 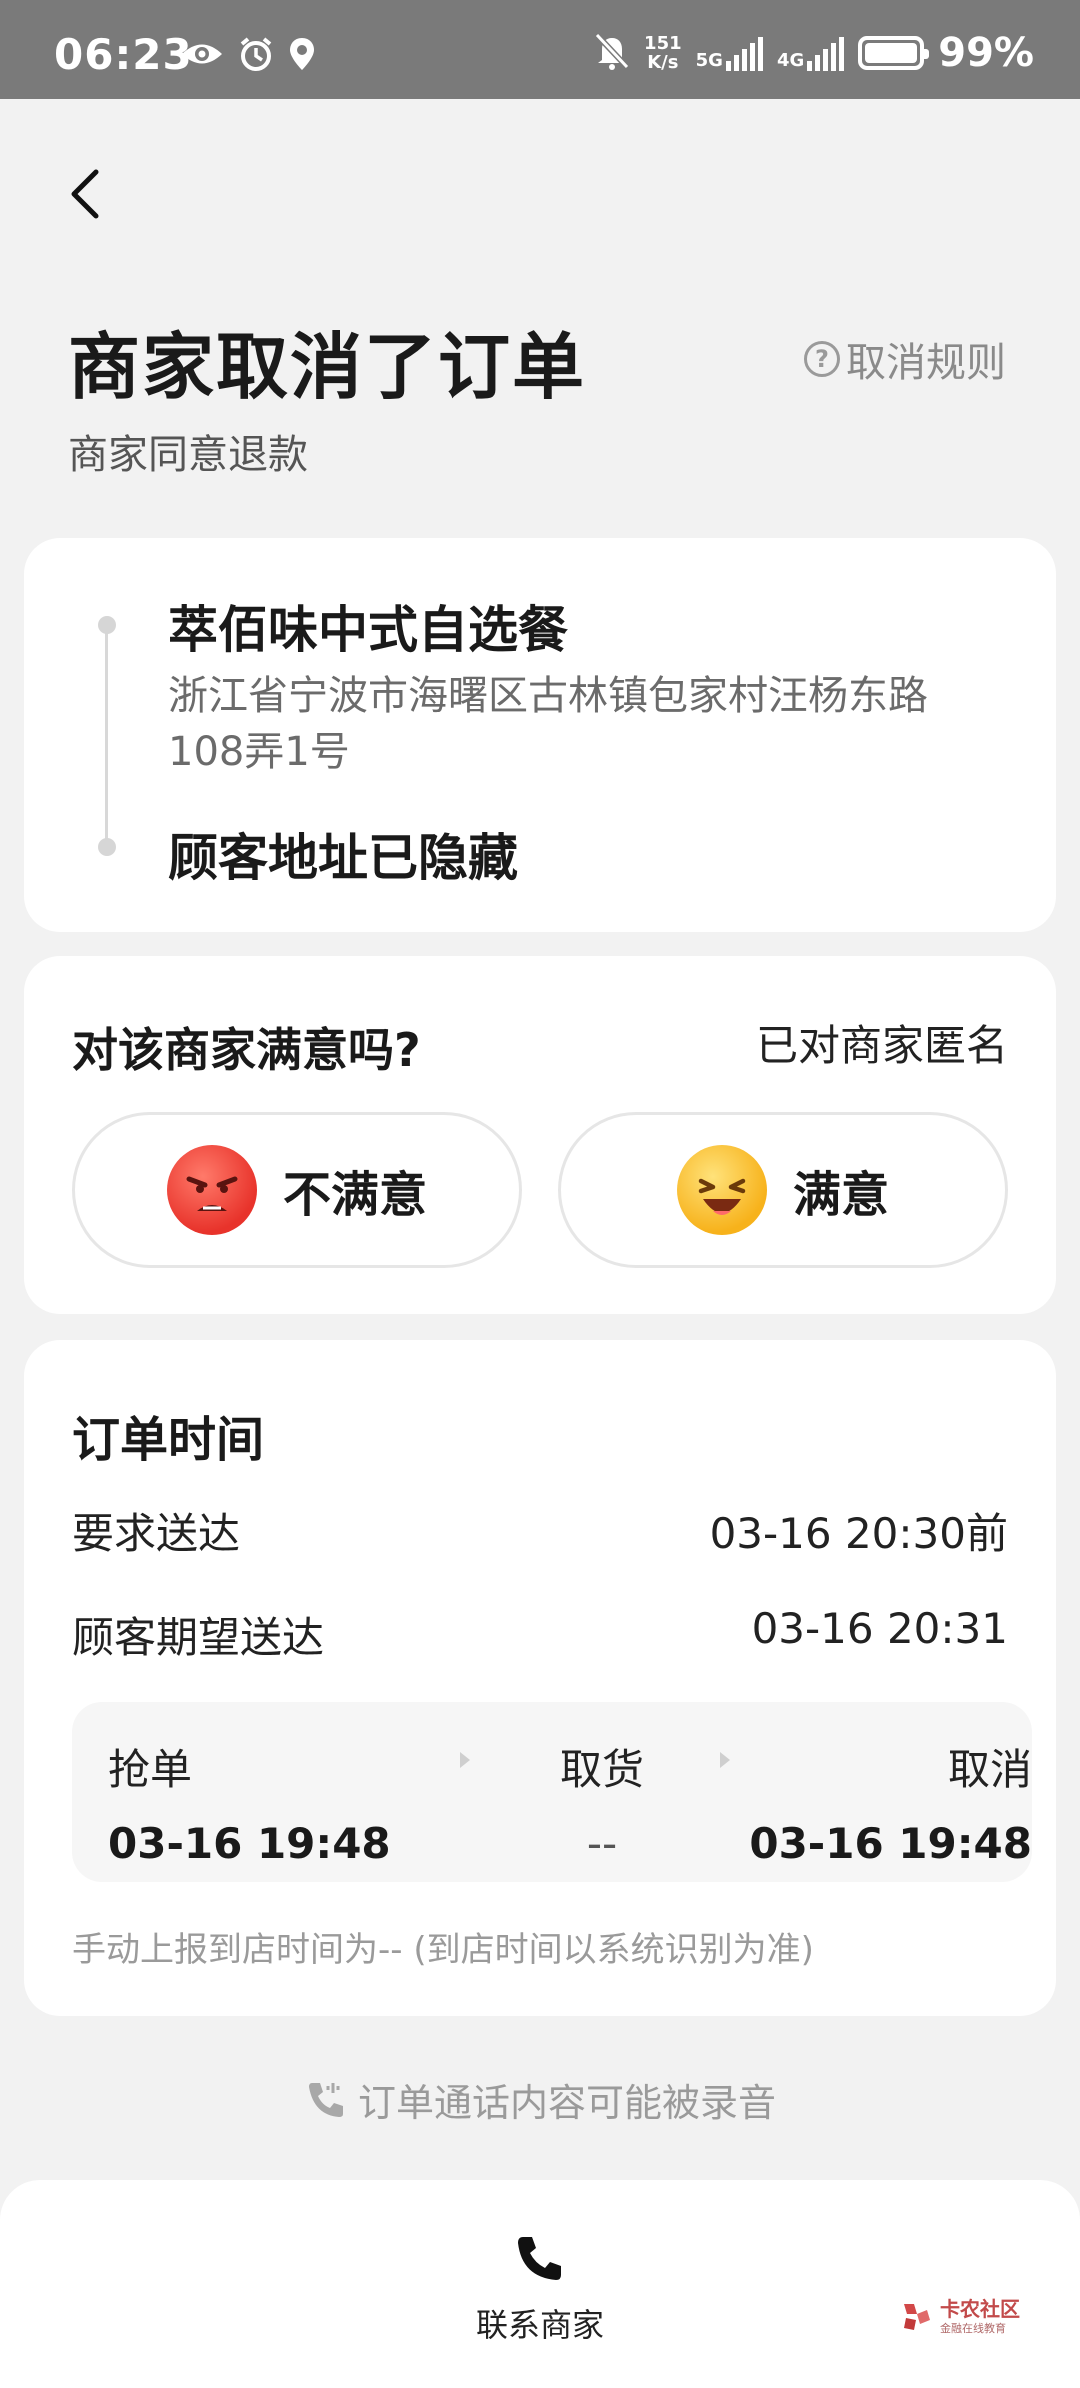 I want to click on eye-icon, so click(x=202, y=56).